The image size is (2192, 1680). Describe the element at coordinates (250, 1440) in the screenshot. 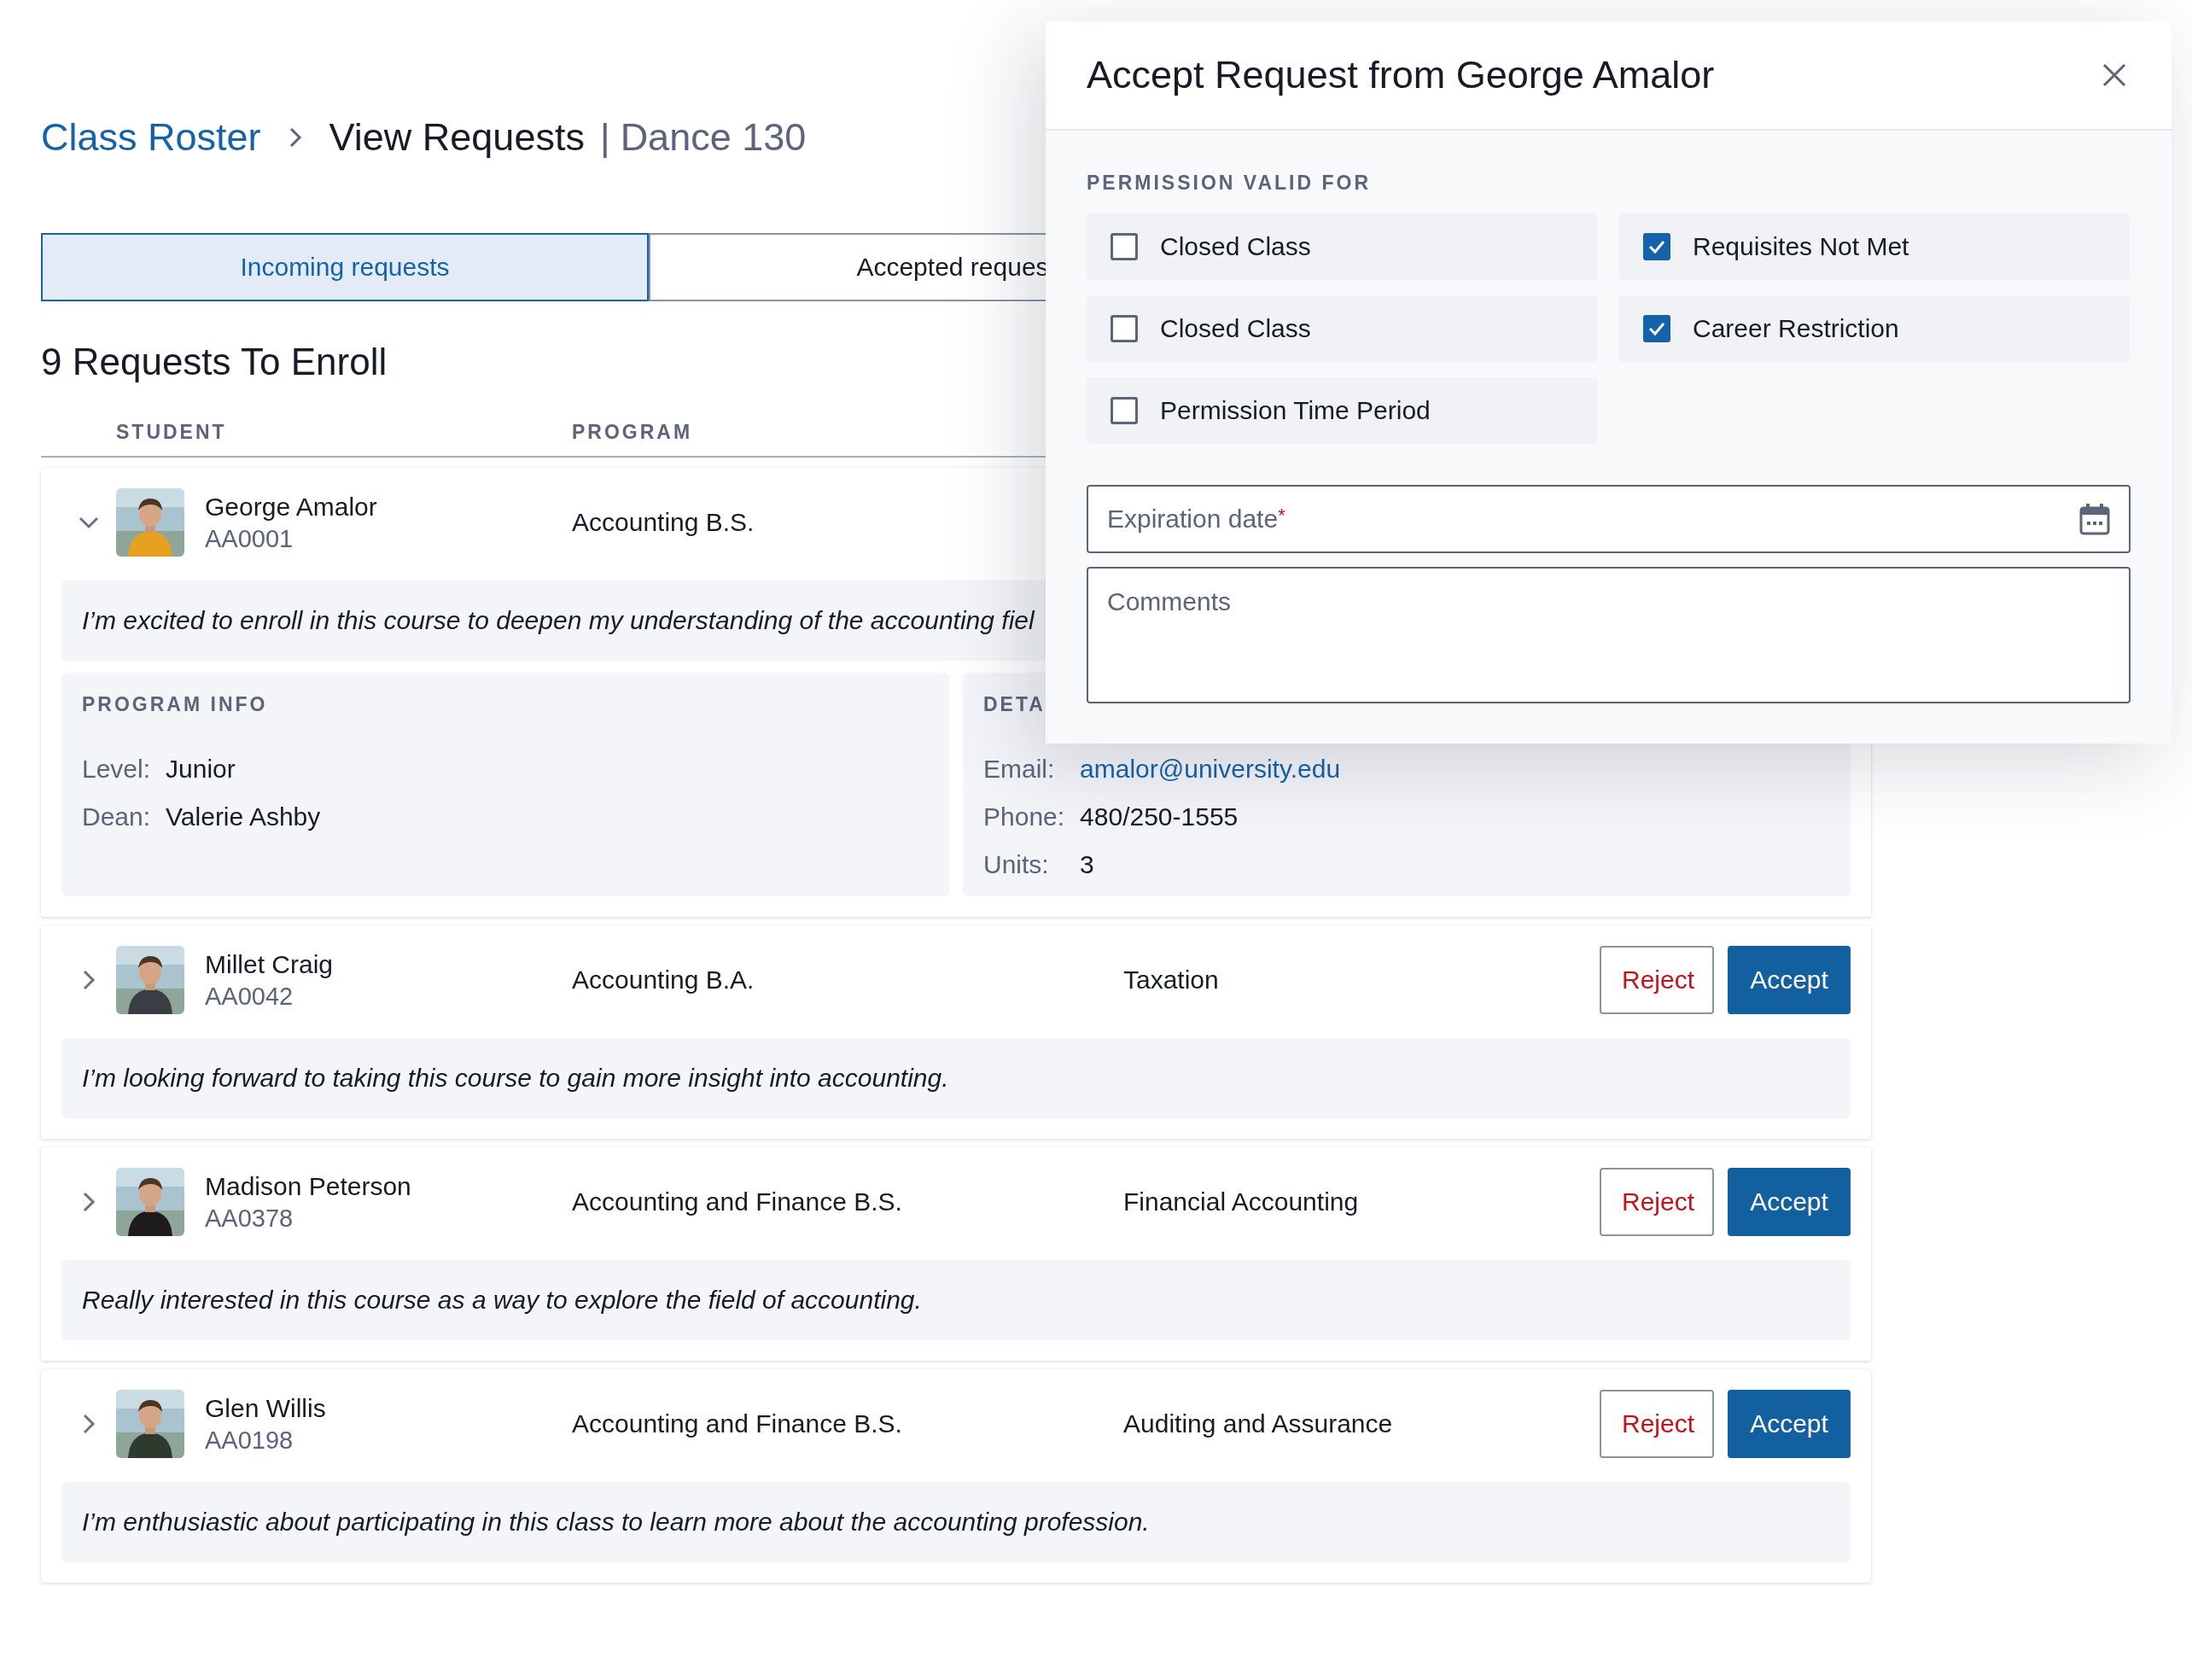

I see `student-id: AA0198` at that location.